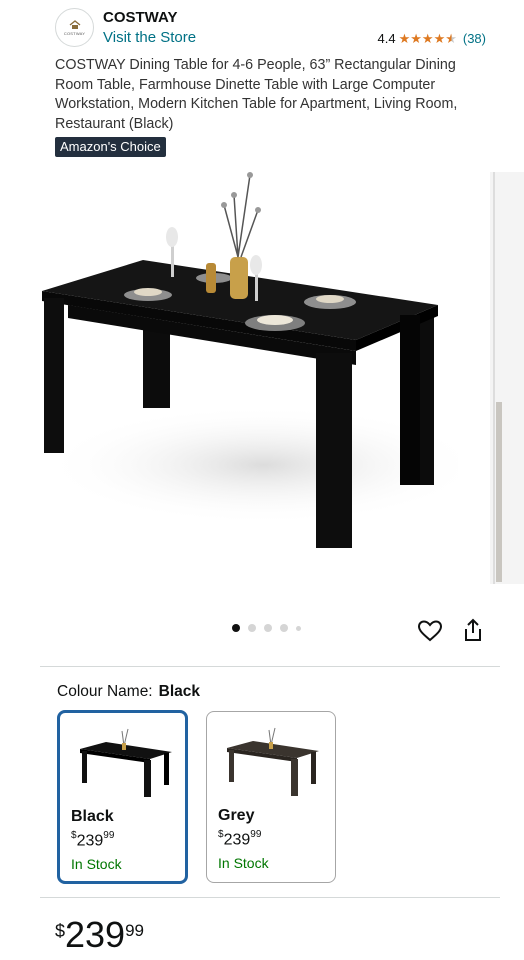 The height and width of the screenshot is (960, 524). Describe the element at coordinates (60, 931) in the screenshot. I see `price-symbol: $` at that location.